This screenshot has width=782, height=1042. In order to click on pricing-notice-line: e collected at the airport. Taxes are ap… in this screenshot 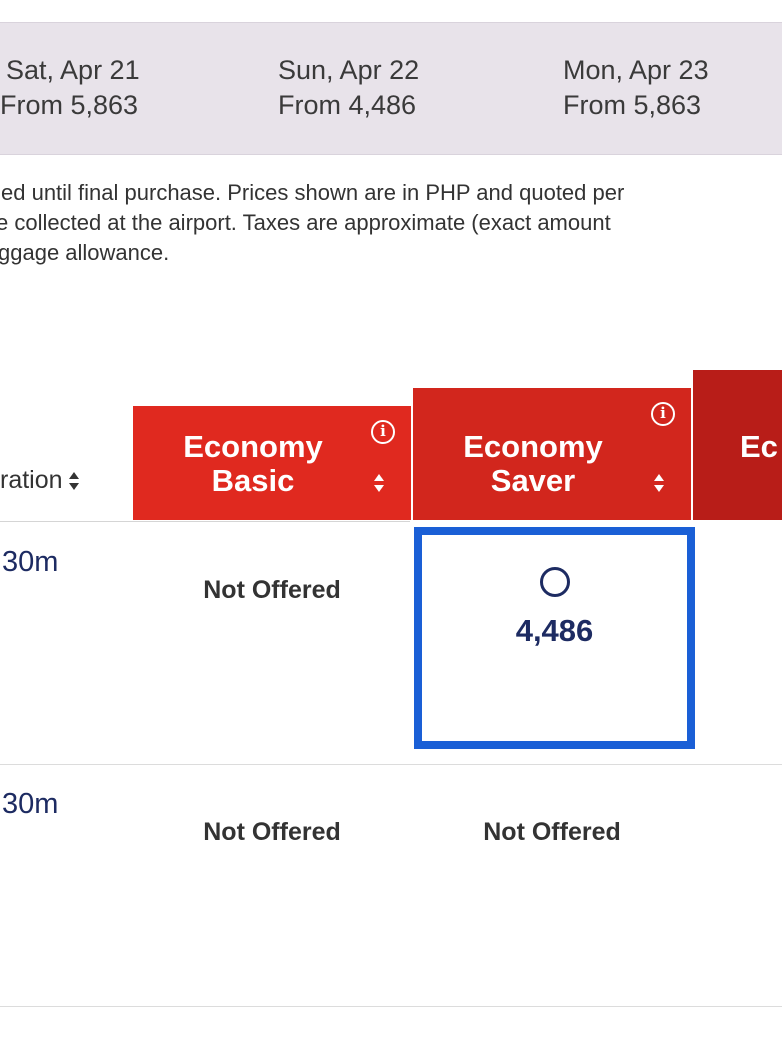, I will do `click(305, 222)`.